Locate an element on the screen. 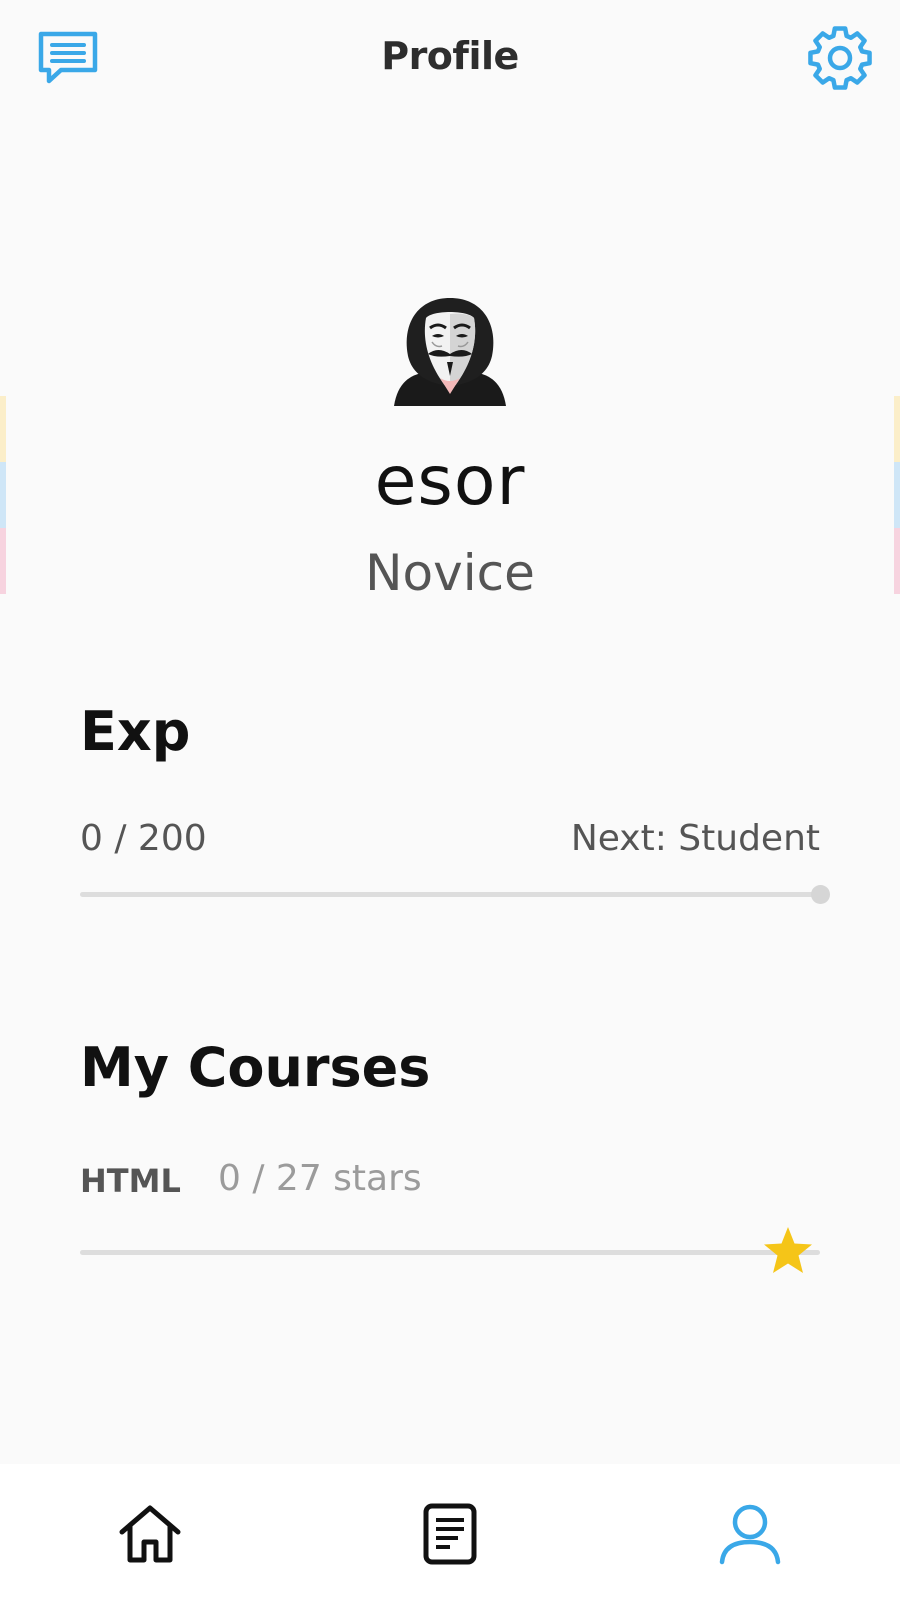  header: Profile is located at coordinates (450, 60).